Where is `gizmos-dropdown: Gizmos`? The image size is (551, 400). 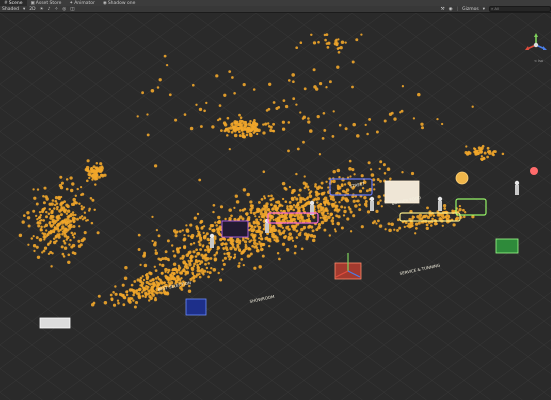 gizmos-dropdown: Gizmos is located at coordinates (470, 9).